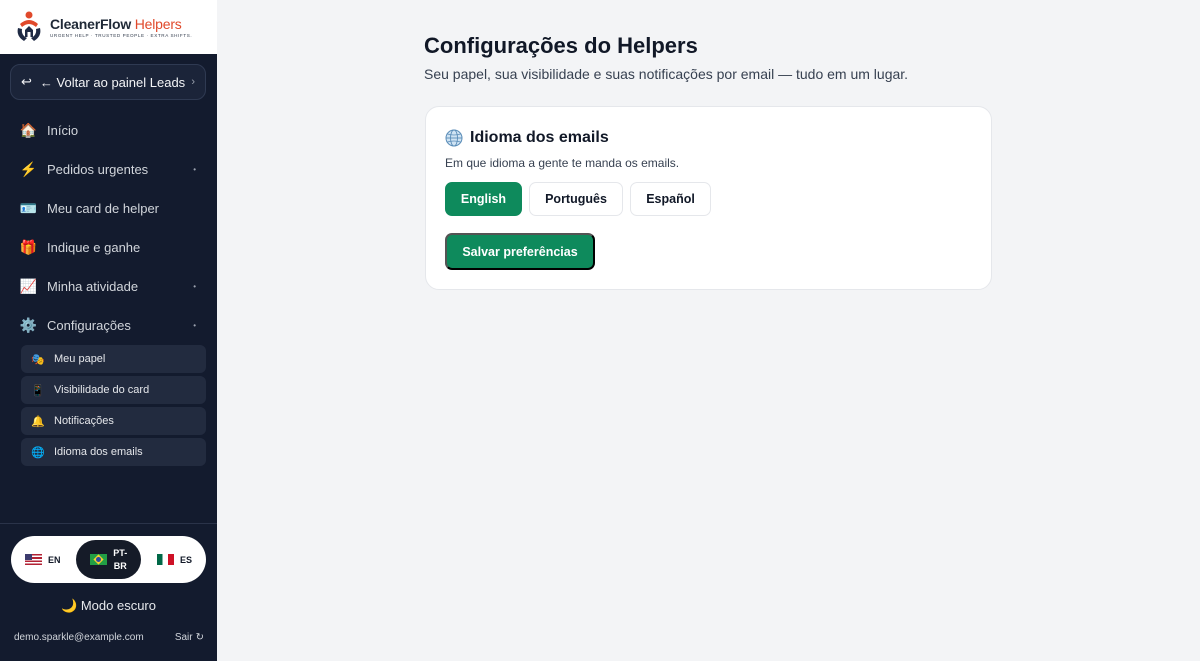 The image size is (1200, 661). Describe the element at coordinates (94, 247) in the screenshot. I see `sidebar-item-label: Indique e ganhe` at that location.